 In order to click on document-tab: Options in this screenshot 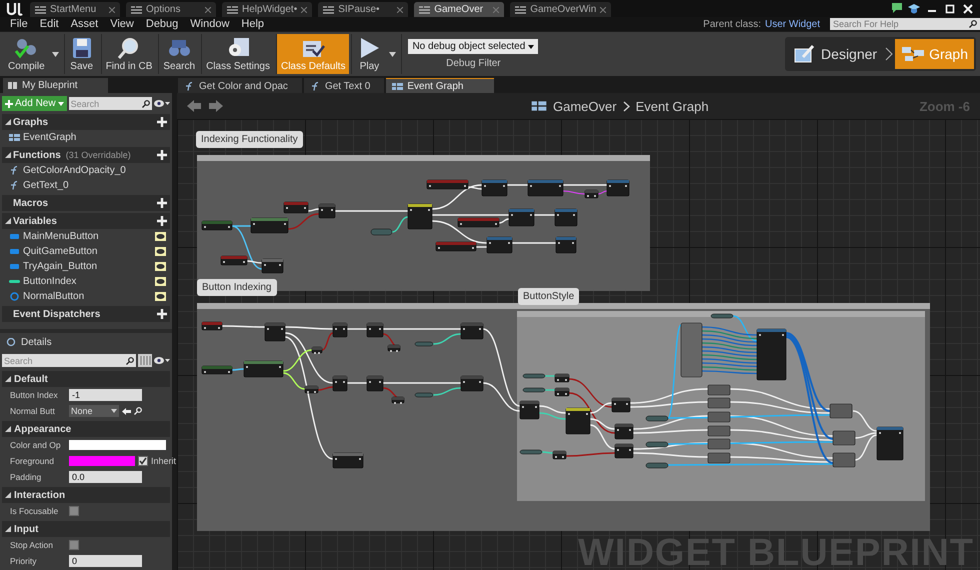, I will do `click(171, 9)`.